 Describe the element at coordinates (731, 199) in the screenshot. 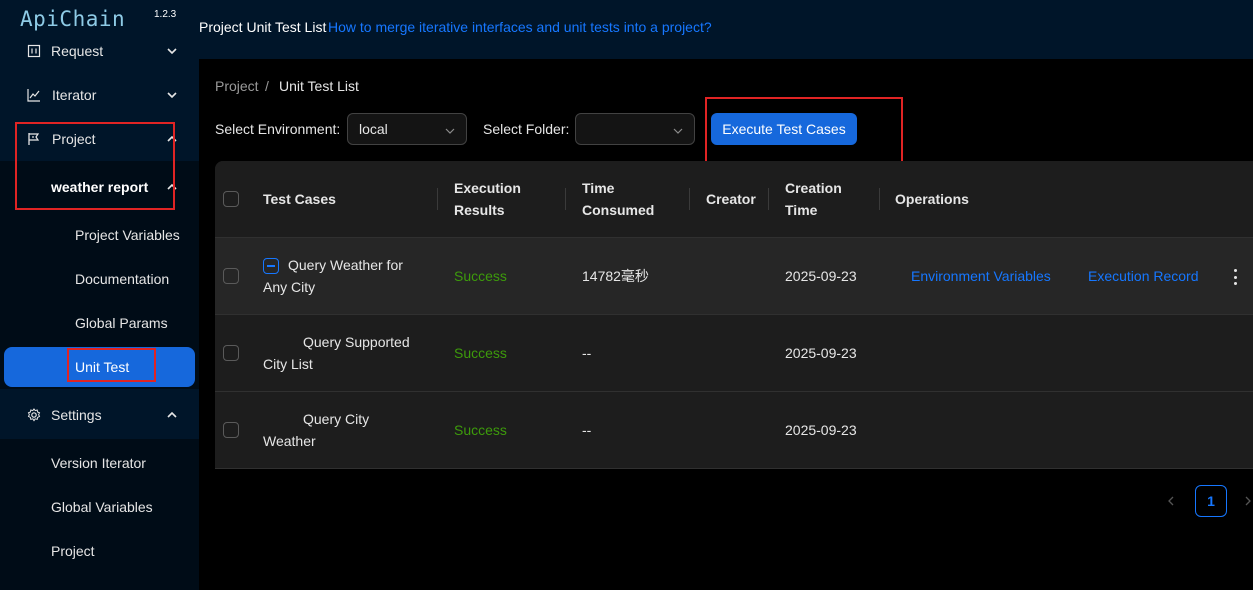

I see `header-creator: Creator` at that location.